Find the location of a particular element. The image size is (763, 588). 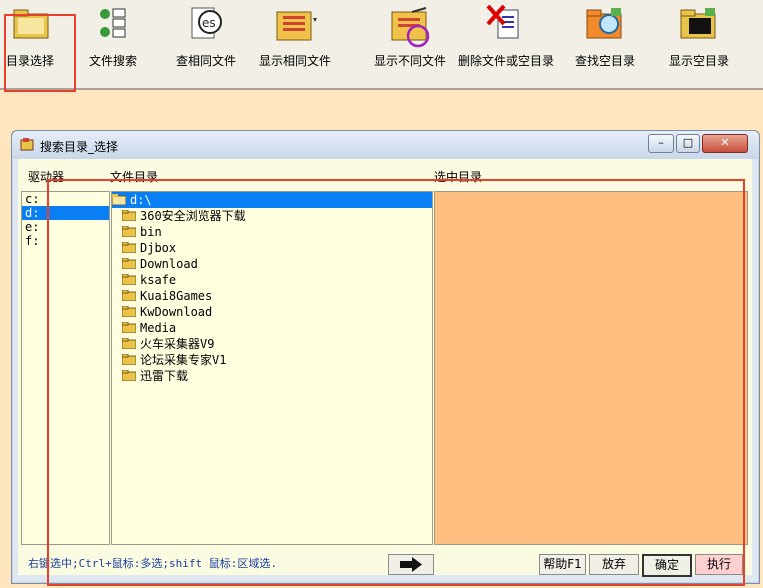

find-same-file-icon: es is located at coordinates (206, 24).